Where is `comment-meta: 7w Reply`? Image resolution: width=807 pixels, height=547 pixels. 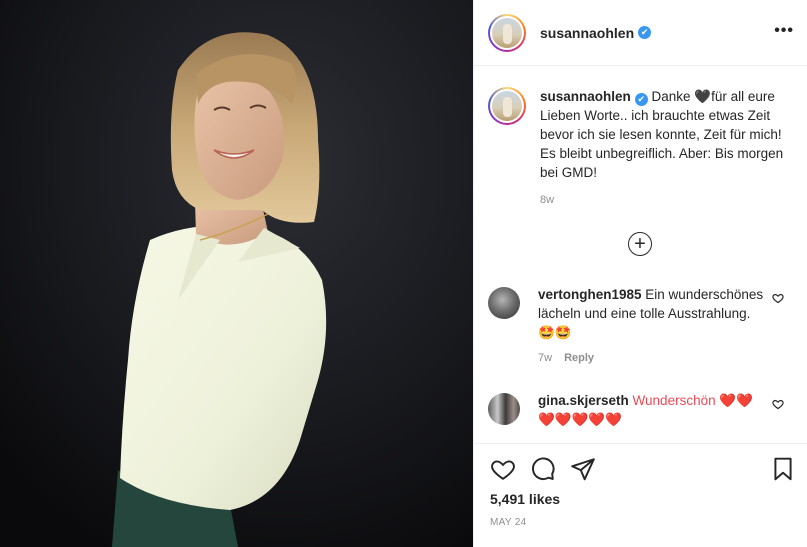
comment-meta: 7w Reply is located at coordinates (651, 358).